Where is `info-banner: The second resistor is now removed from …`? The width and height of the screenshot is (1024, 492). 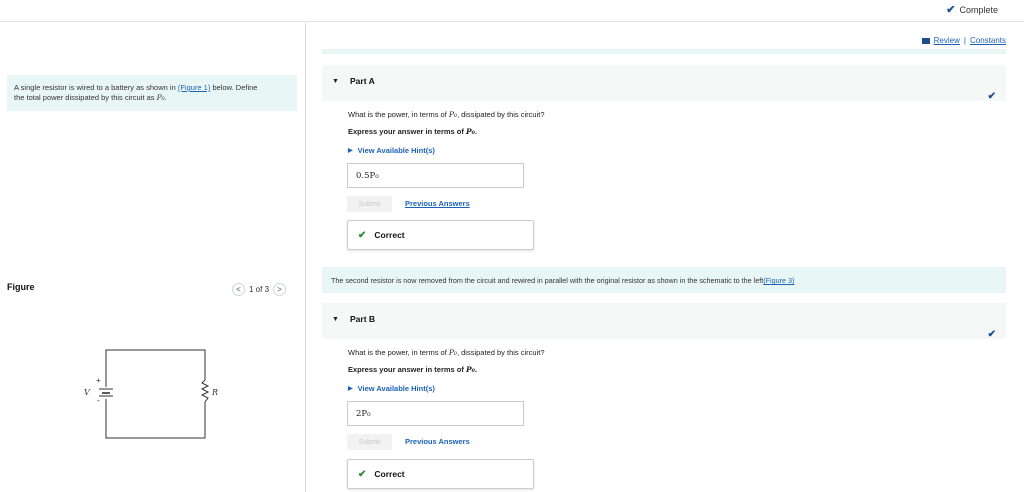
info-banner: The second resistor is now removed from … is located at coordinates (664, 280).